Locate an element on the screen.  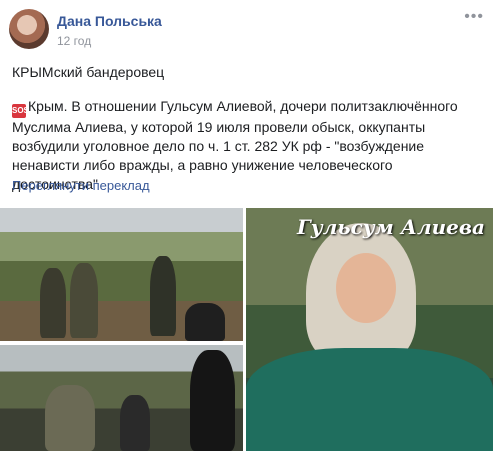
see-translation-link: Переглянути переклад is located at coordinates (81, 185).